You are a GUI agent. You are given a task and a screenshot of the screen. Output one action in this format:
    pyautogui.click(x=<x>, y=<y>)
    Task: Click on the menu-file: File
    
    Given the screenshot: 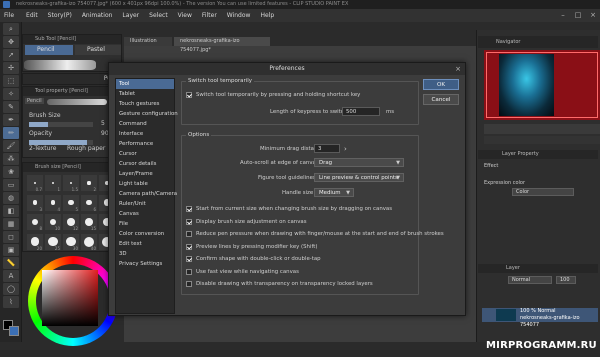 What is the action you would take?
    pyautogui.click(x=9, y=15)
    